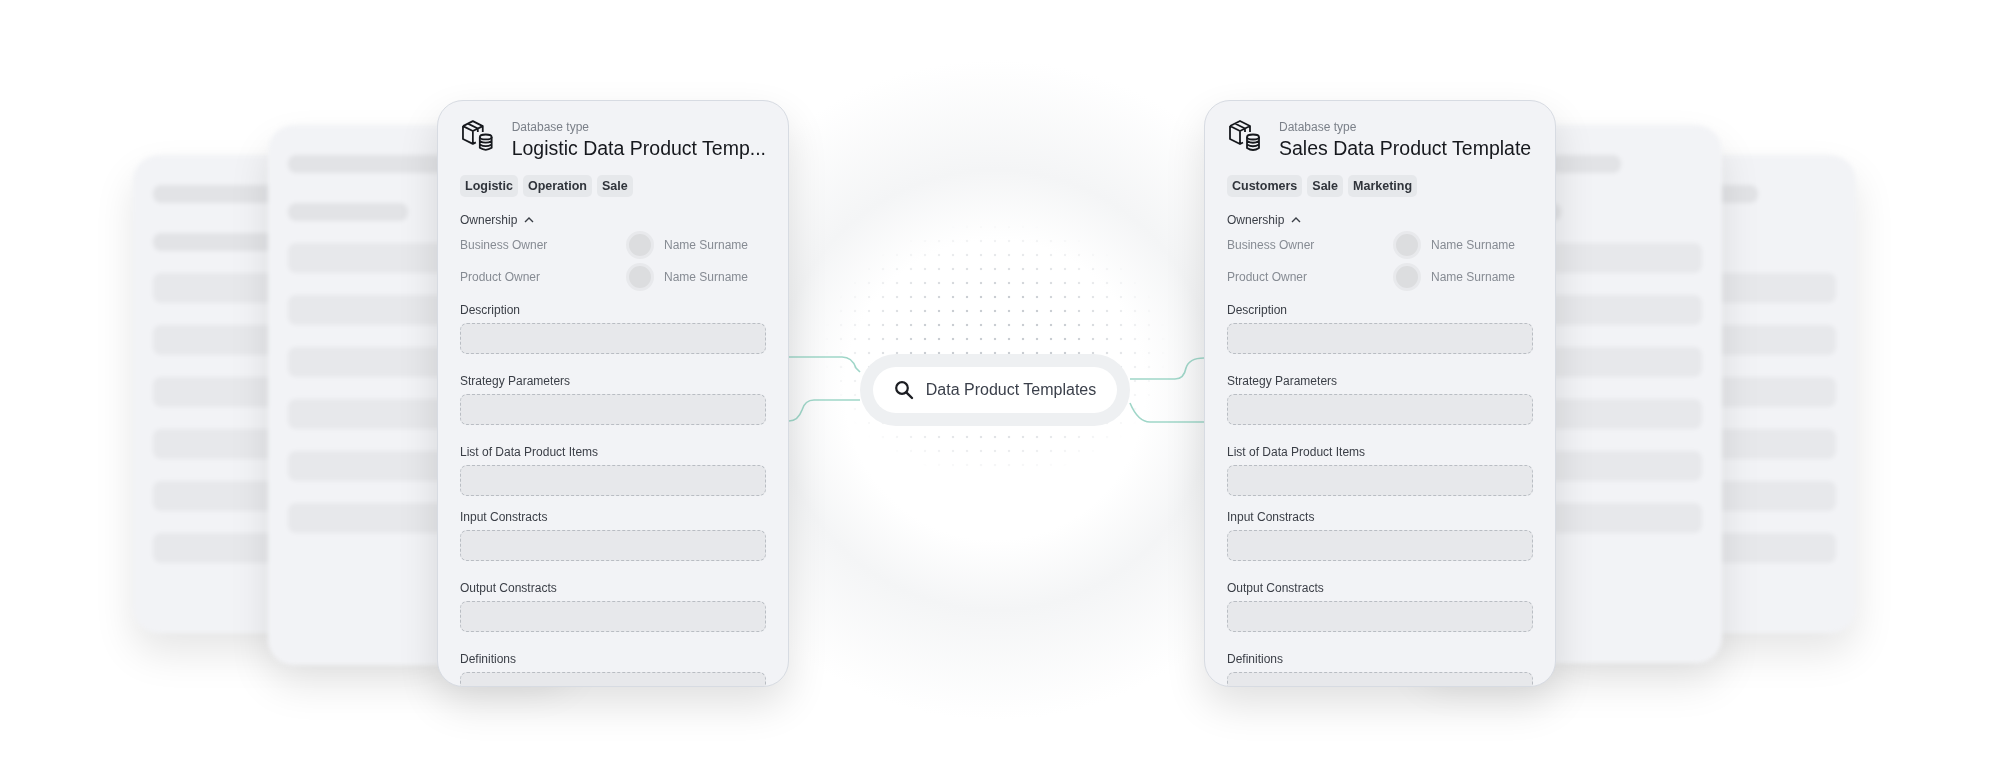 Image resolution: width=1989 pixels, height=780 pixels. I want to click on tag: Operation, so click(557, 186).